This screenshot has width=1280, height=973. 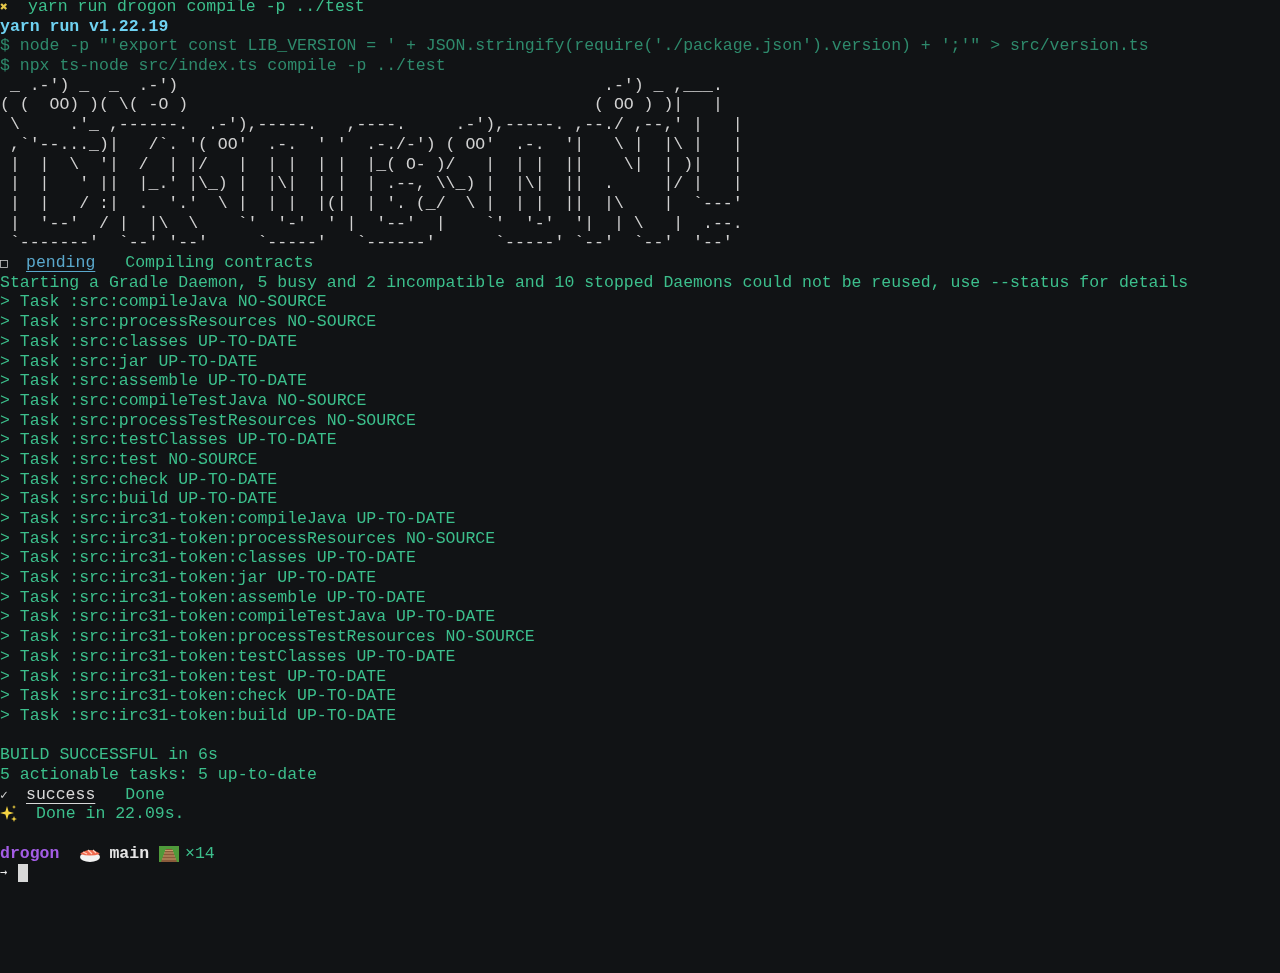 I want to click on status-message: Compiling contracts, so click(x=219, y=263).